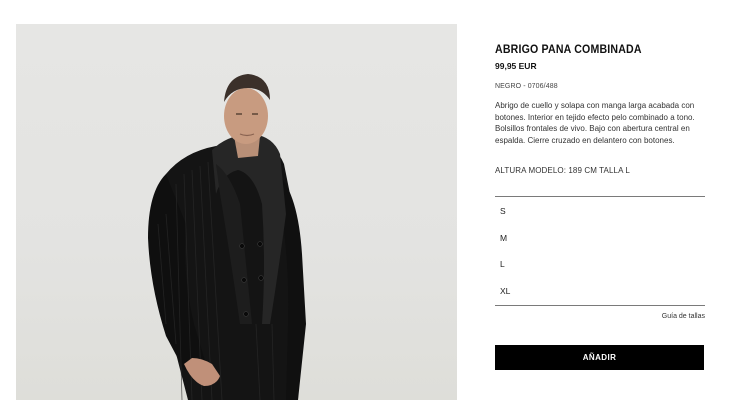 Image resolution: width=750 pixels, height=400 pixels. What do you see at coordinates (600, 211) in the screenshot?
I see `size-option-s: S` at bounding box center [600, 211].